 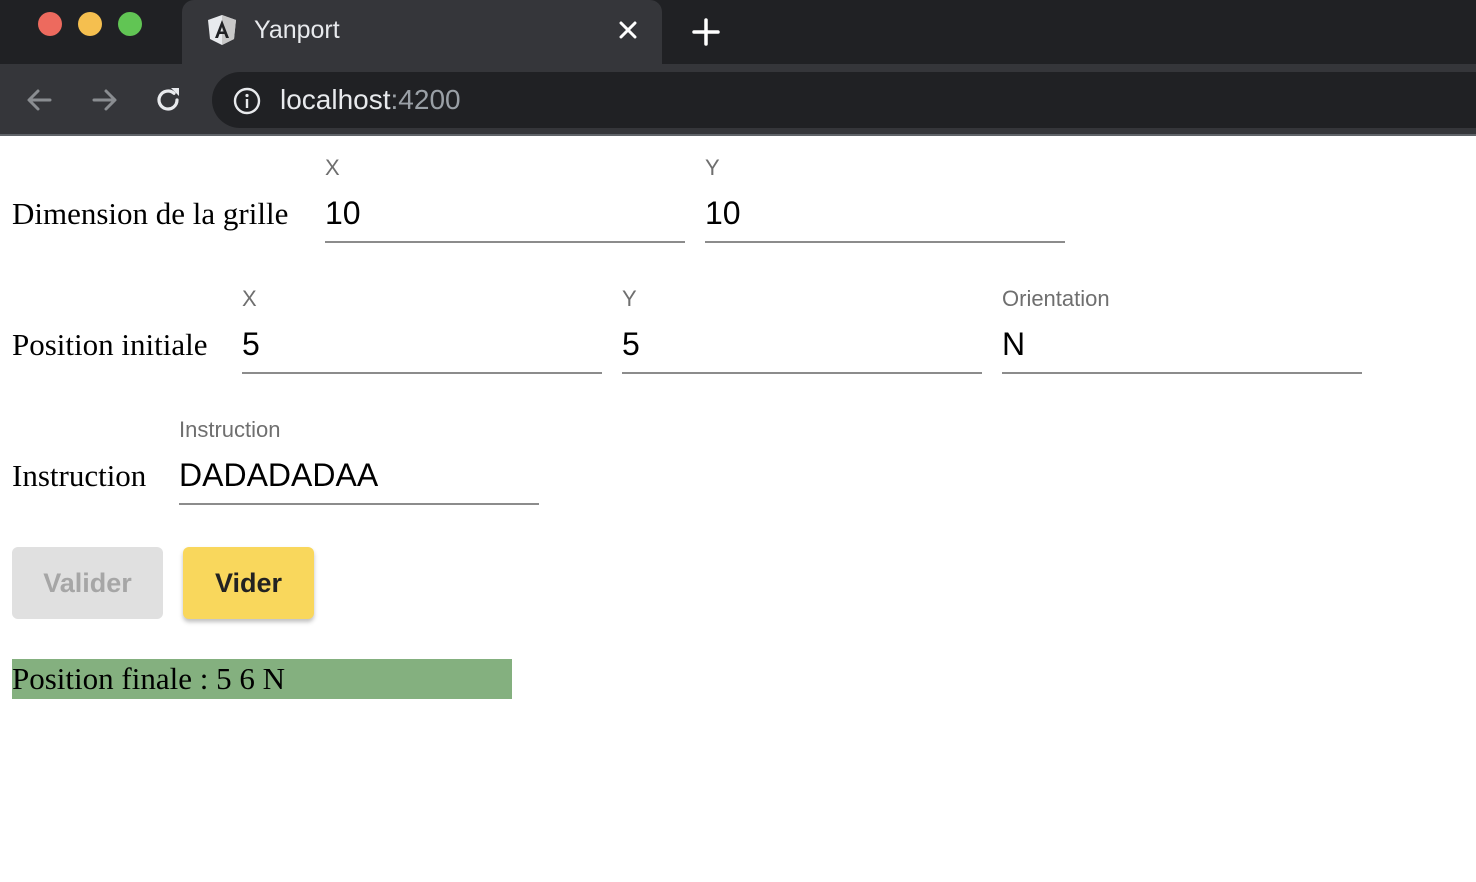 I want to click on orientation-field: Orientation N, so click(x=1182, y=341).